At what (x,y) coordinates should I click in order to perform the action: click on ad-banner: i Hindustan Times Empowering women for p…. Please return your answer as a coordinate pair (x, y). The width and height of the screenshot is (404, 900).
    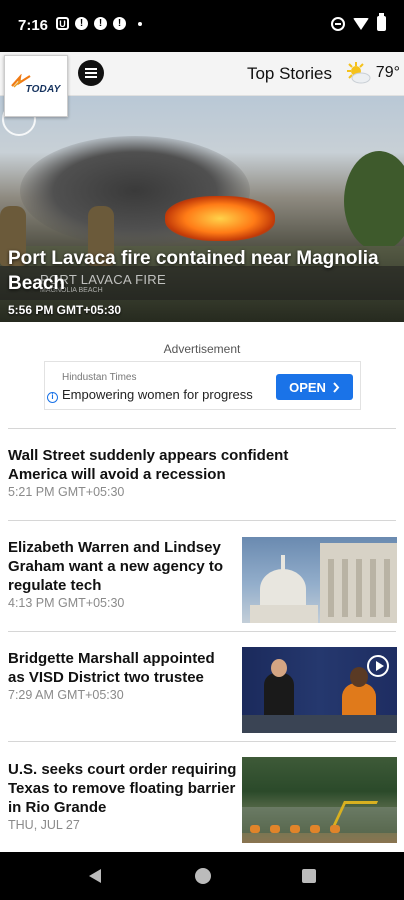
    Looking at the image, I should click on (202, 385).